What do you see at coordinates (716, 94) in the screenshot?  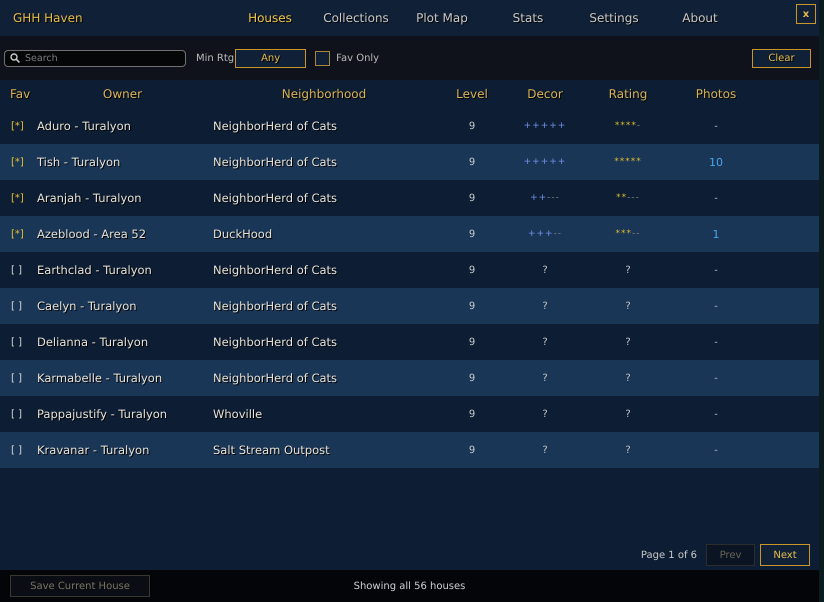 I see `column-header: Photos` at bounding box center [716, 94].